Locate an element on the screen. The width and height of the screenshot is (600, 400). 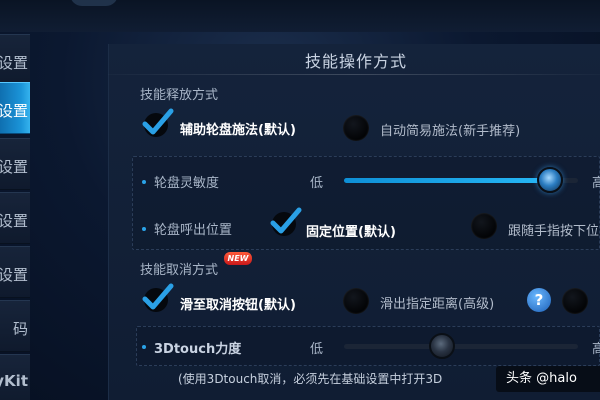
top-ornament is located at coordinates (94, 3).